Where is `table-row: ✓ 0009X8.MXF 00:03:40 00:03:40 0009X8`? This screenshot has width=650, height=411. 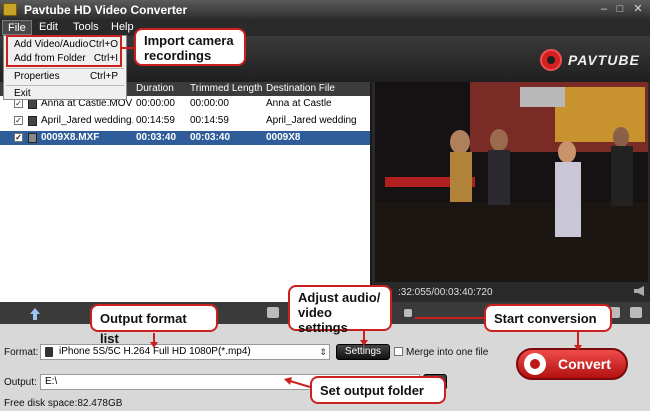
table-row: ✓ 0009X8.MXF 00:03:40 00:03:40 0009X8 is located at coordinates (185, 138).